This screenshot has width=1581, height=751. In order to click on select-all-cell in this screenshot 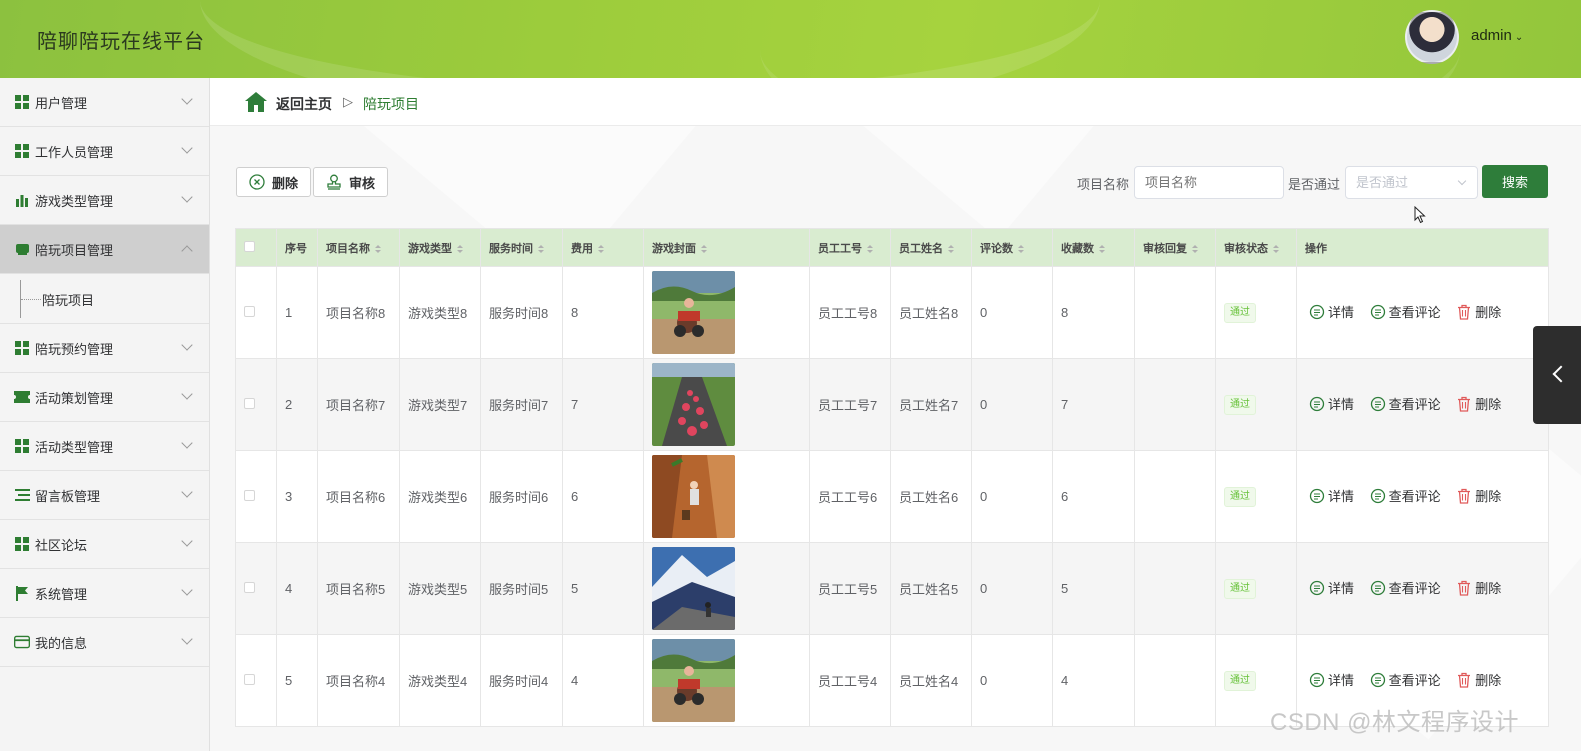, I will do `click(256, 247)`.